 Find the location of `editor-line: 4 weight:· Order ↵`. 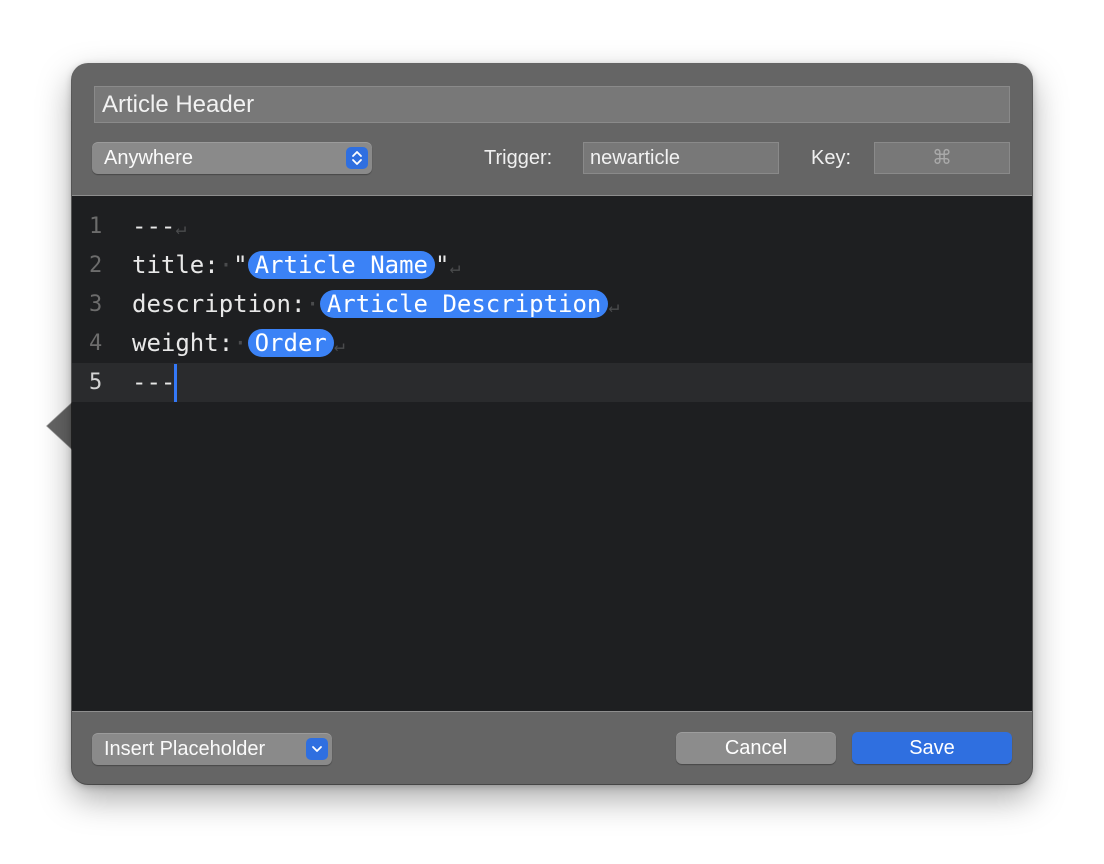

editor-line: 4 weight:· Order ↵ is located at coordinates (552, 343).